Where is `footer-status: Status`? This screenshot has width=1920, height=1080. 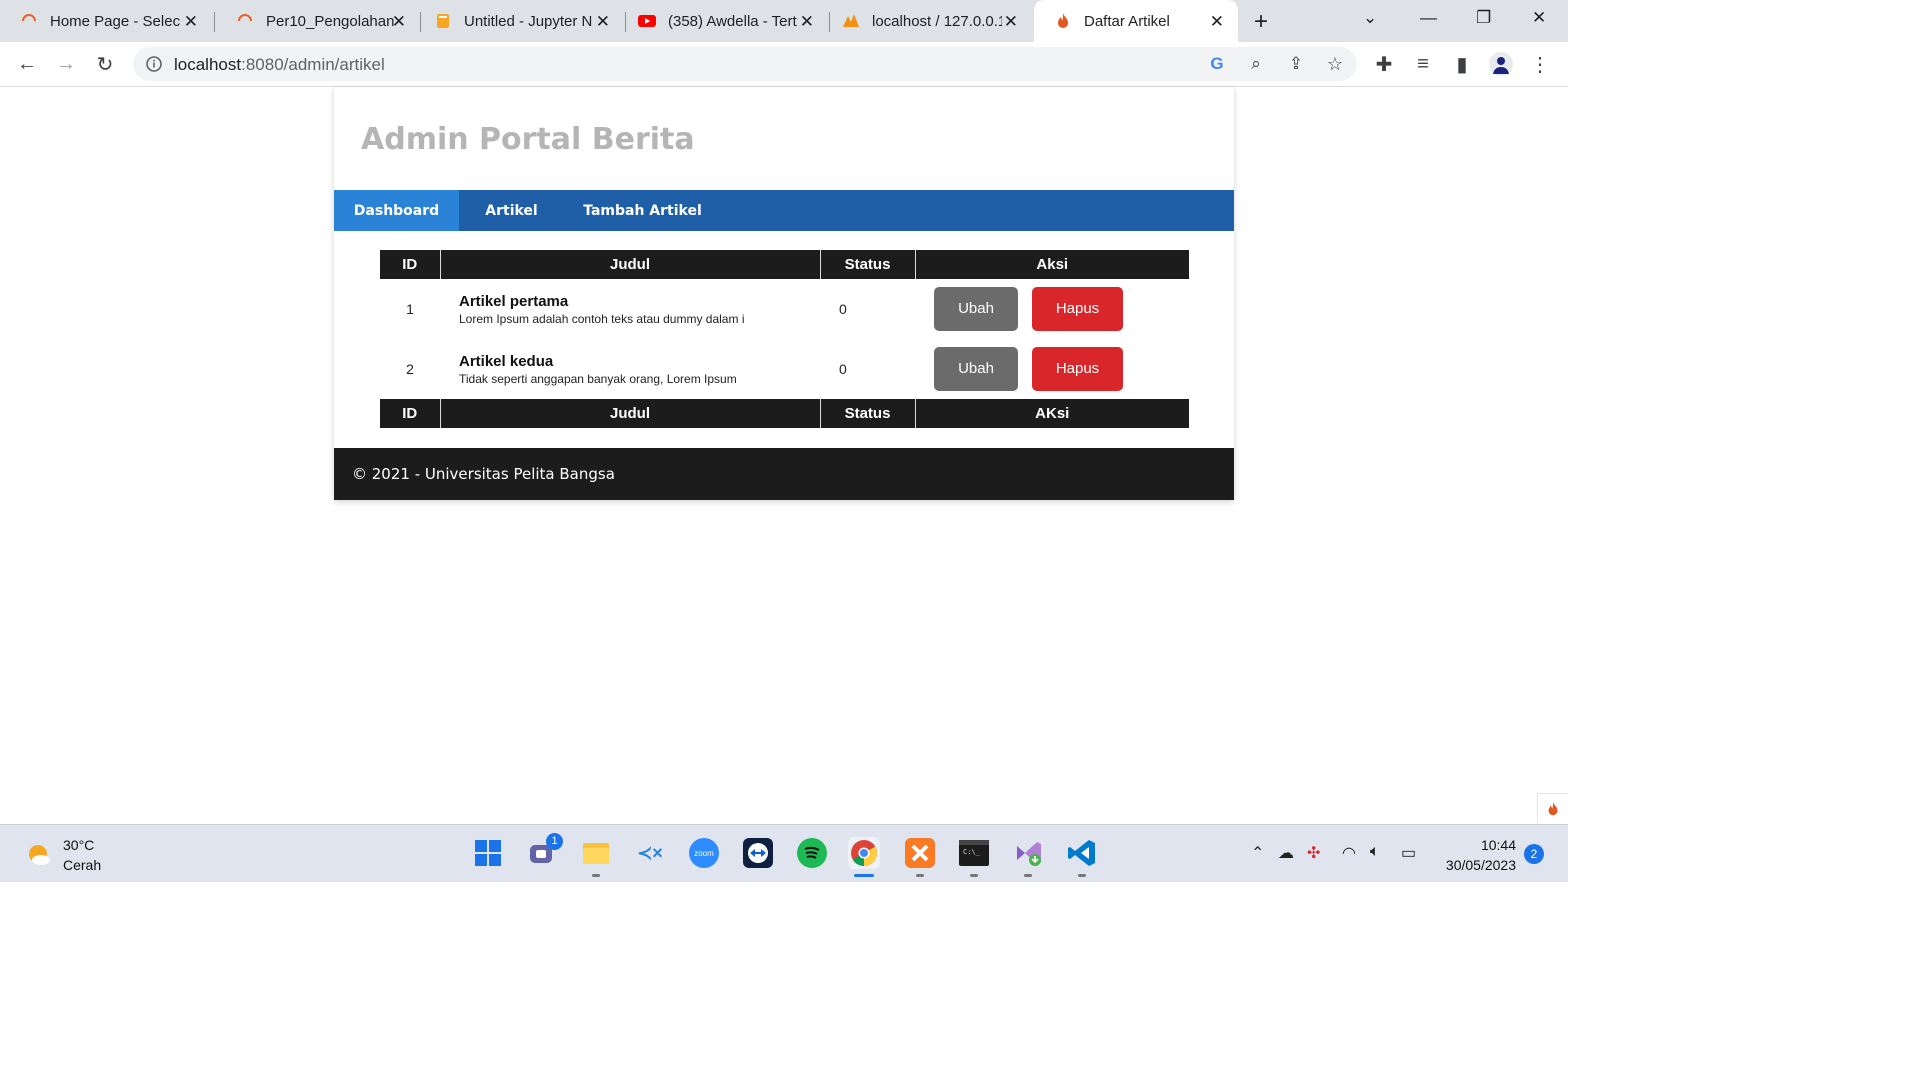 footer-status: Status is located at coordinates (867, 413).